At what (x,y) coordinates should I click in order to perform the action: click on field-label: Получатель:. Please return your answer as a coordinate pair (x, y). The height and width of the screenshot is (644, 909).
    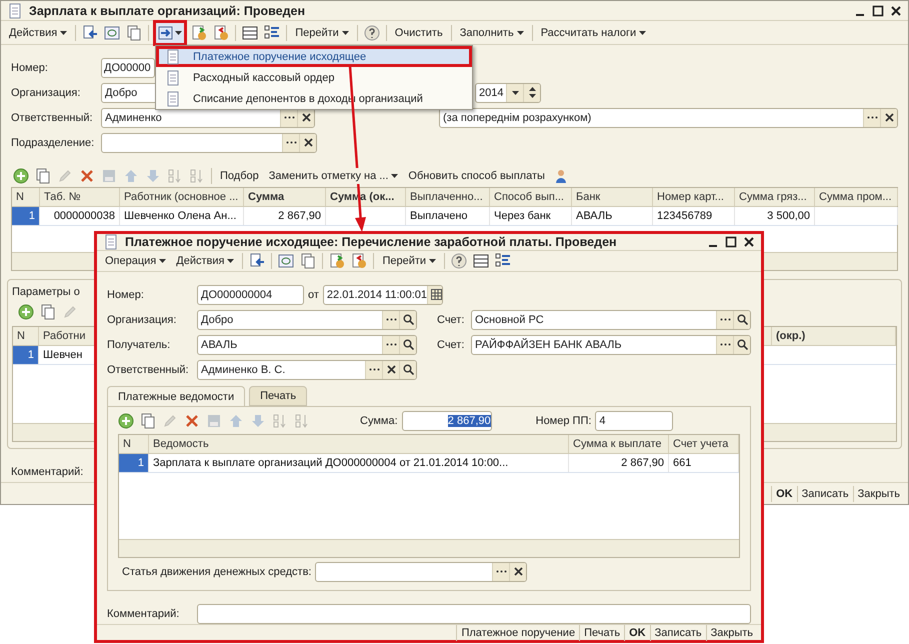
    Looking at the image, I should click on (139, 344).